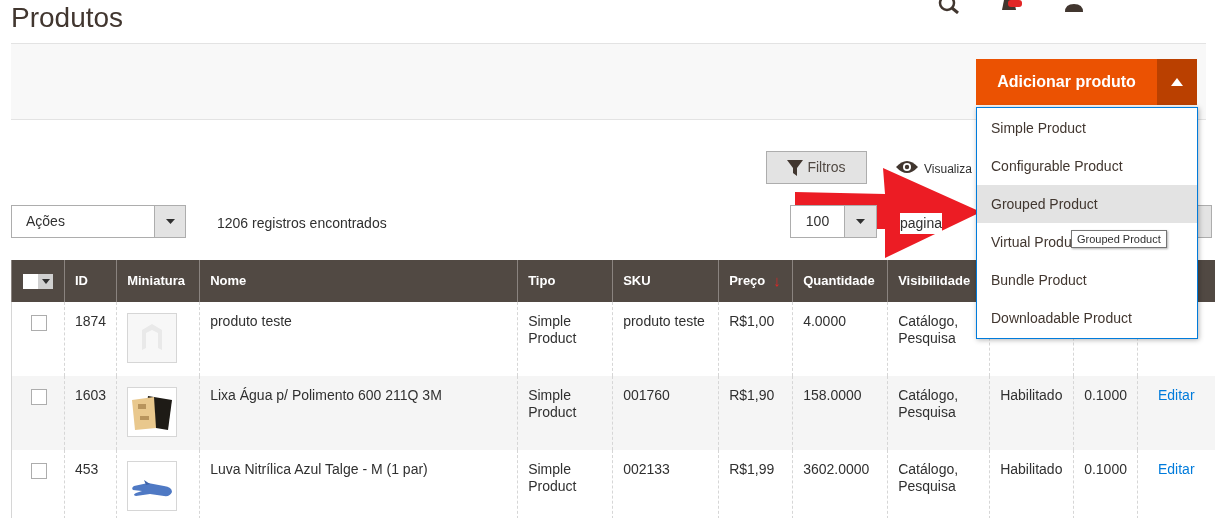 Image resolution: width=1217 pixels, height=518 pixels. What do you see at coordinates (777, 280) in the screenshot?
I see `sort-arrow: ↓` at bounding box center [777, 280].